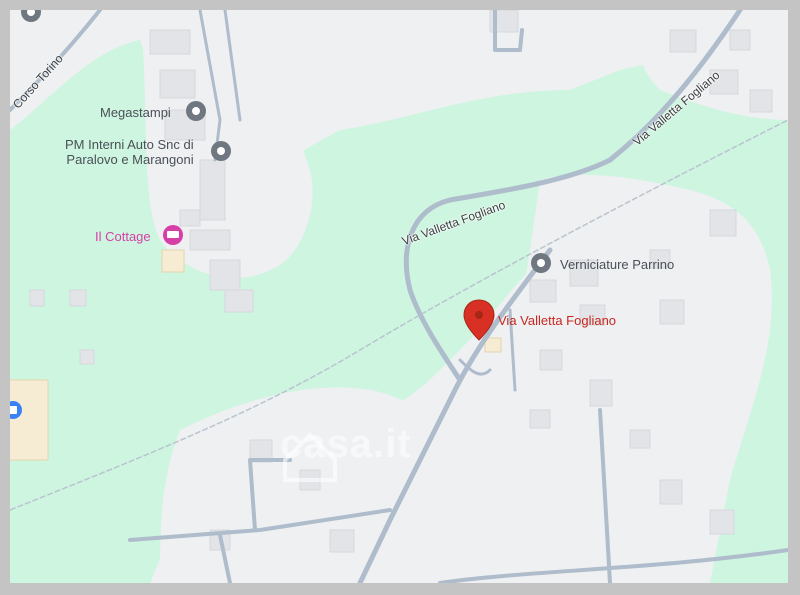  Describe the element at coordinates (173, 261) in the screenshot. I see `il-cottage-building` at that location.